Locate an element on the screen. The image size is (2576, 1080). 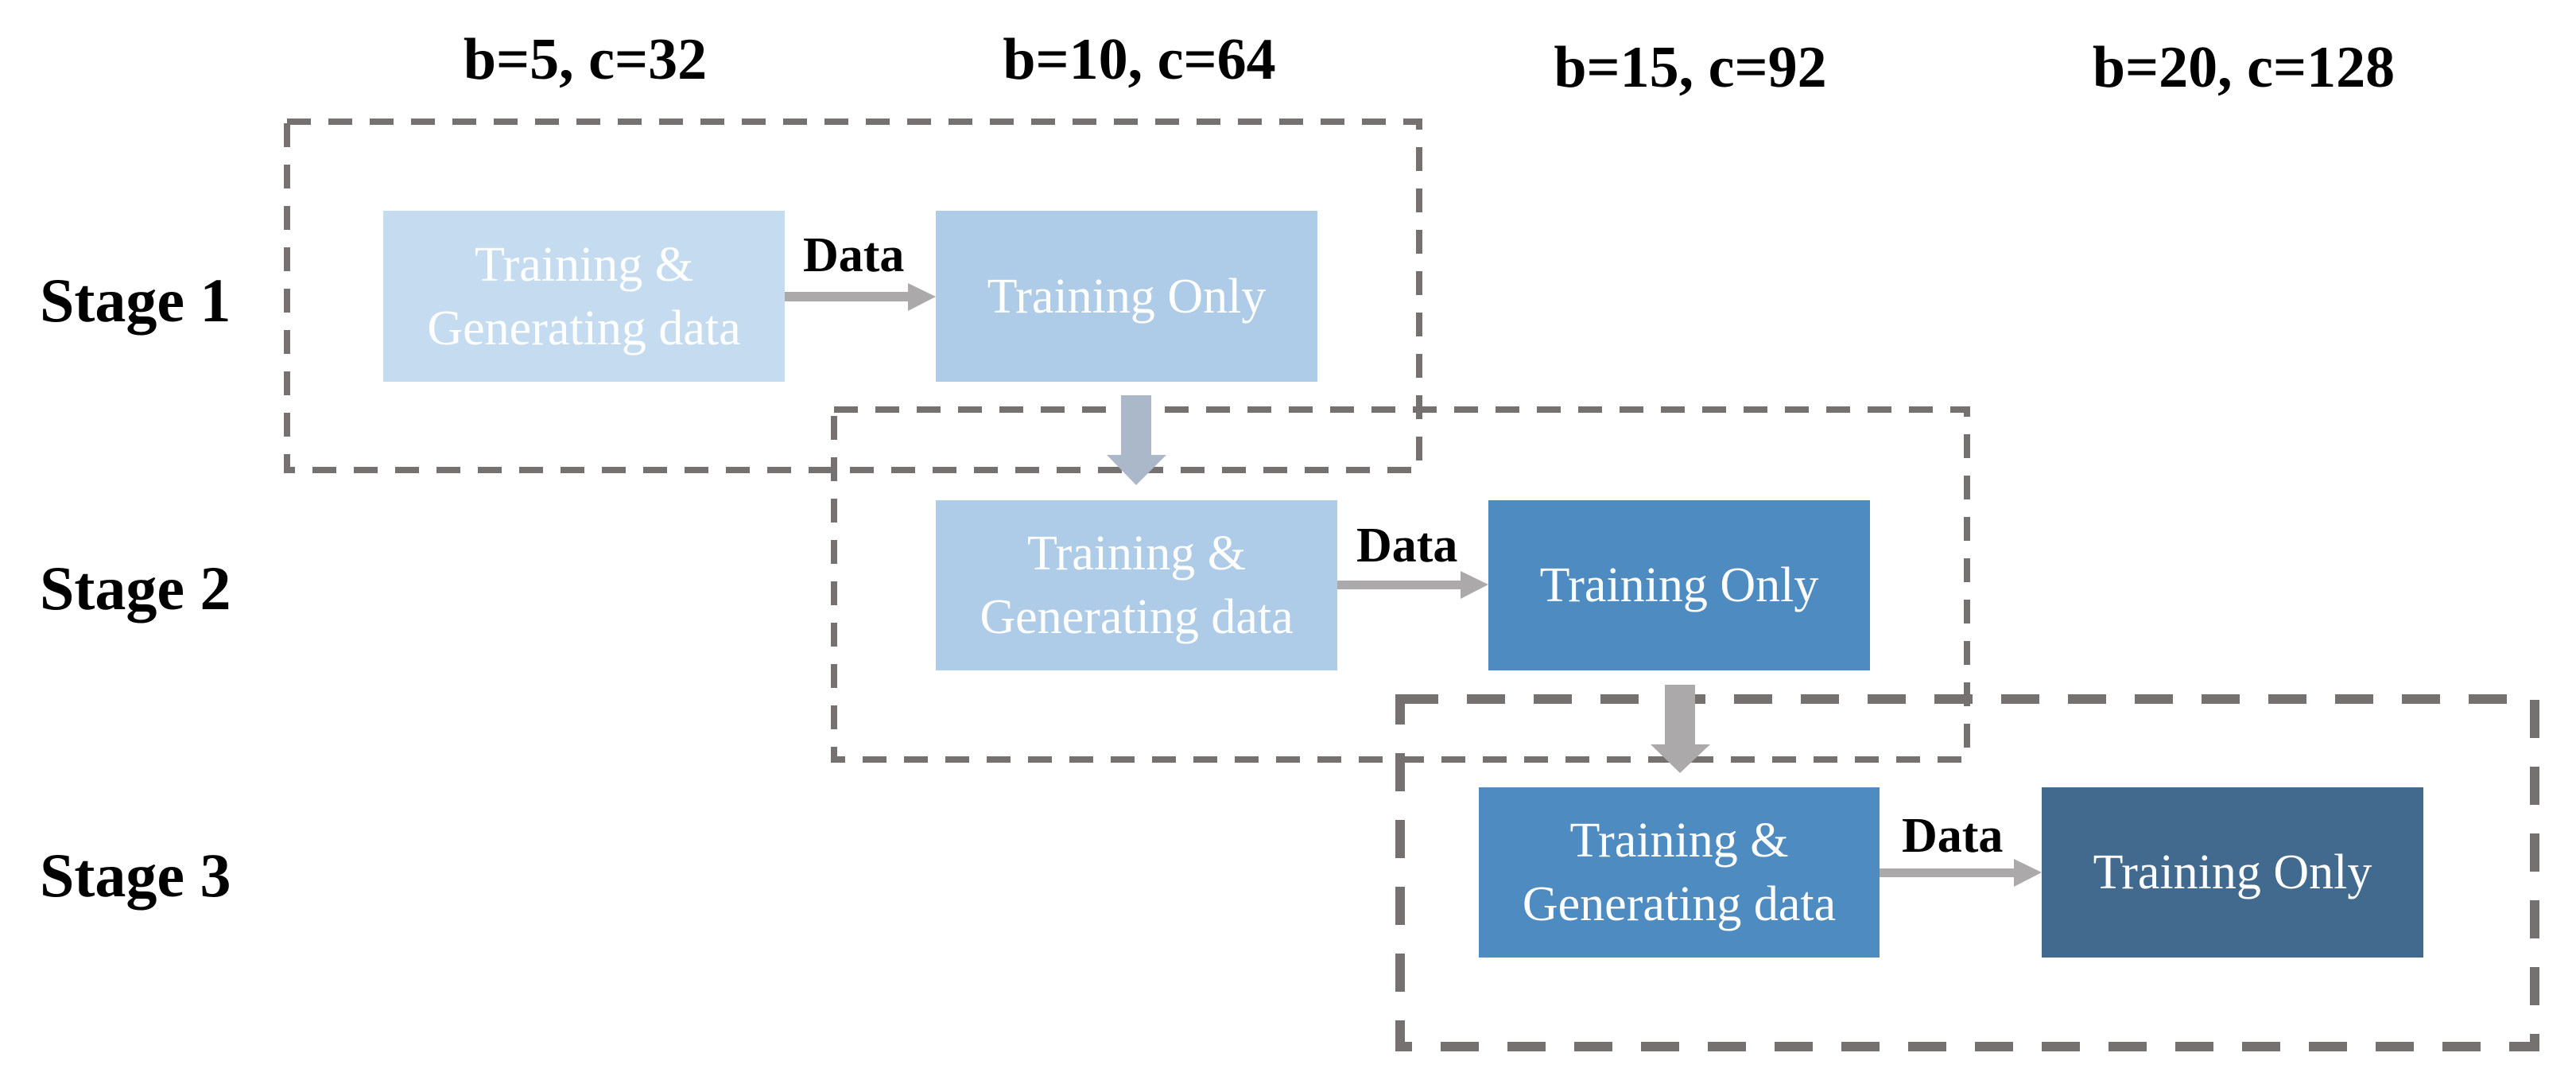
column-header-1: b=5, c=32 is located at coordinates (585, 59).